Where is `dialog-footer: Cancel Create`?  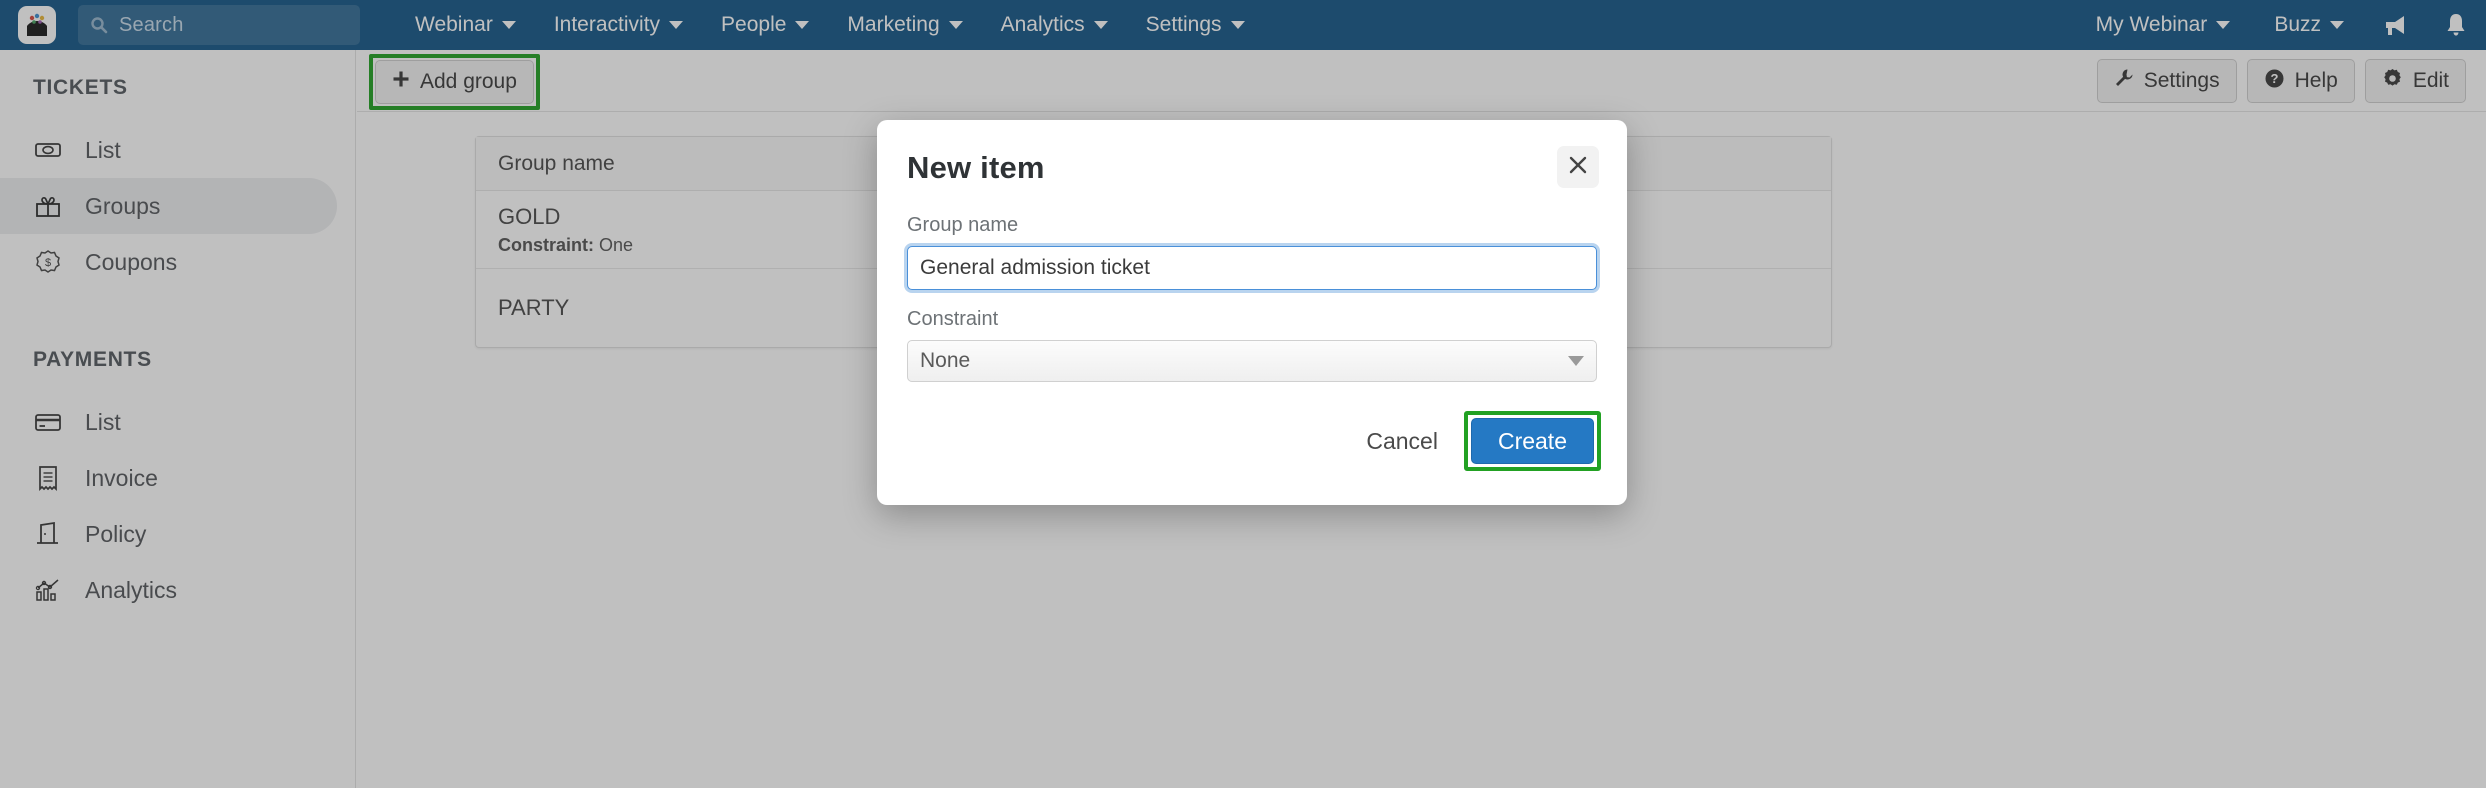
dialog-footer: Cancel Create is located at coordinates (1252, 458).